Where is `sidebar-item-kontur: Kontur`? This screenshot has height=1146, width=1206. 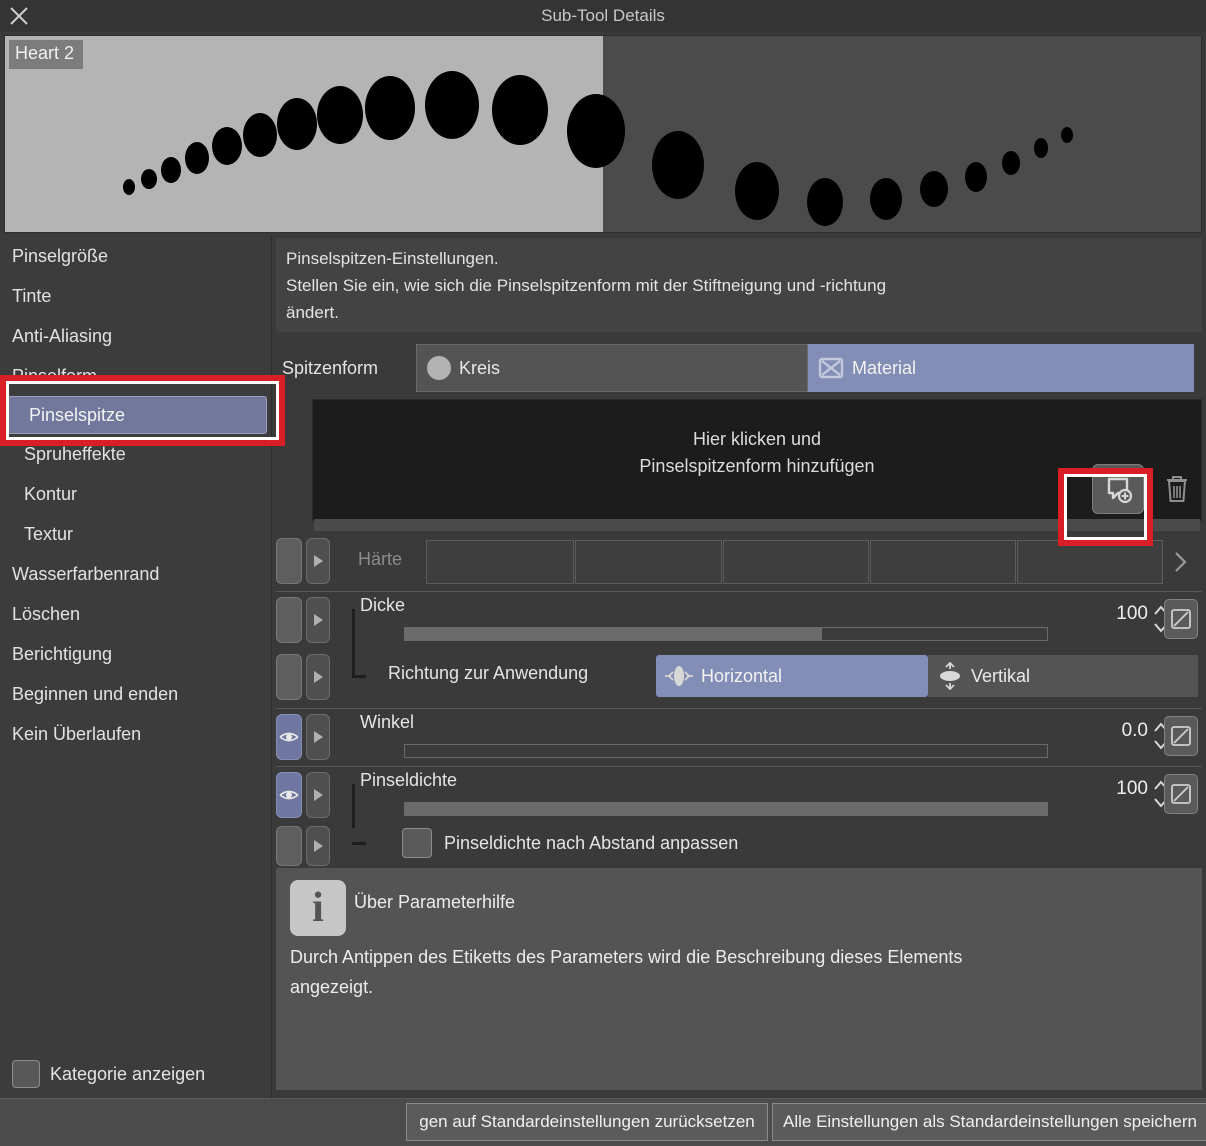
sidebar-item-kontur: Kontur is located at coordinates (135, 494).